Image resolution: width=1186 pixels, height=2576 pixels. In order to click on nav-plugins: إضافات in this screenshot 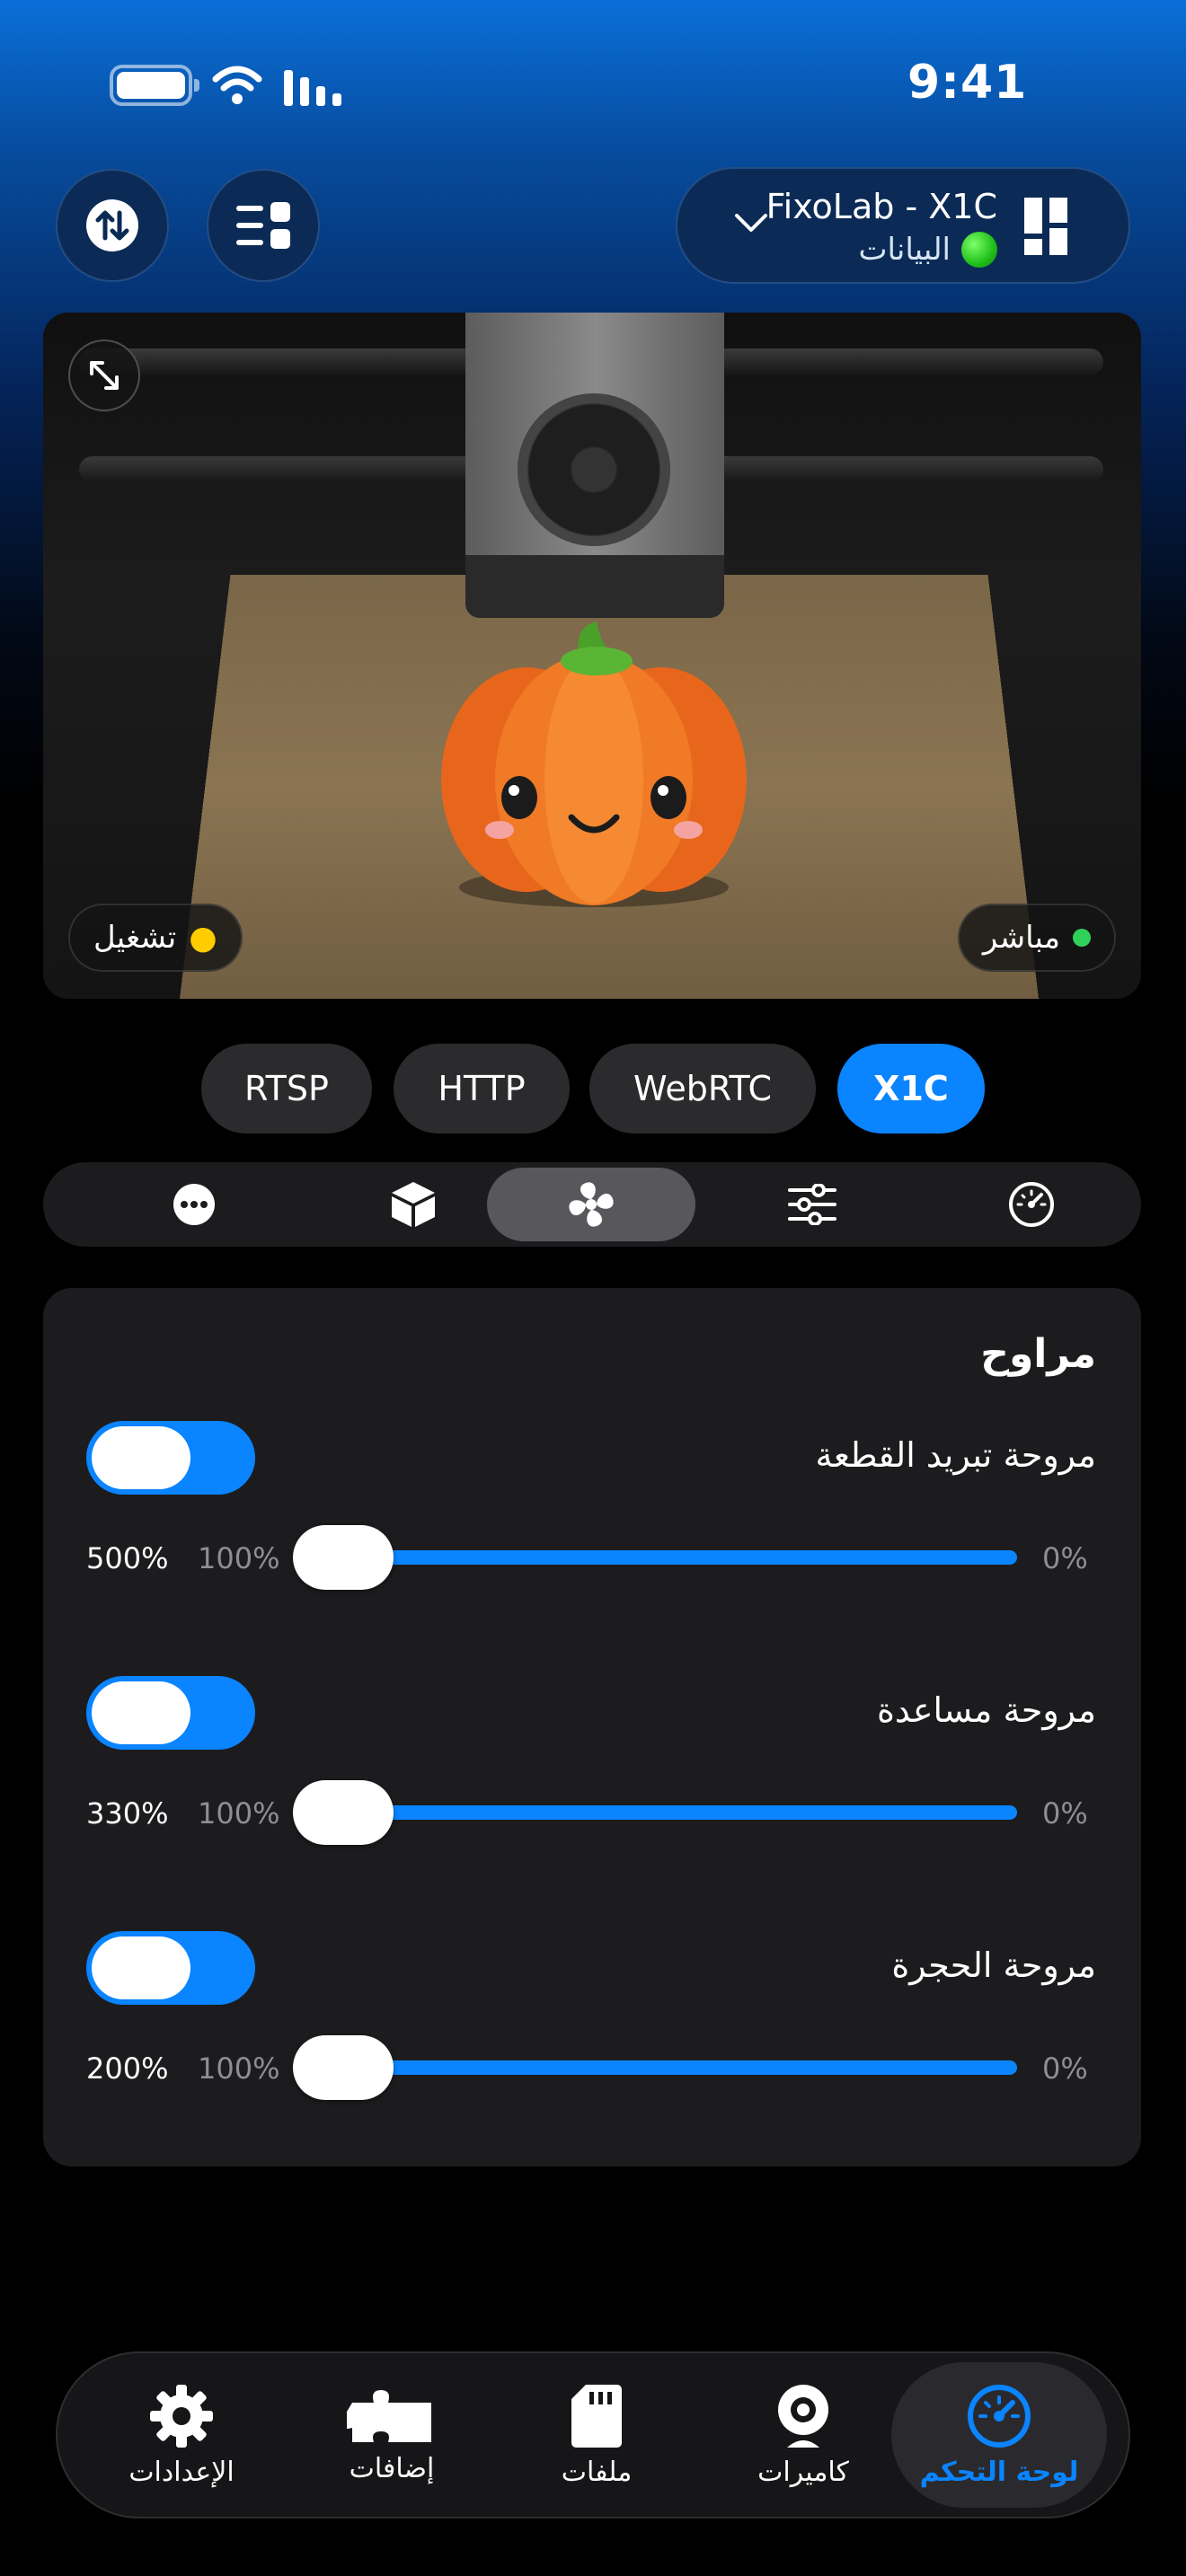, I will do `click(392, 2435)`.